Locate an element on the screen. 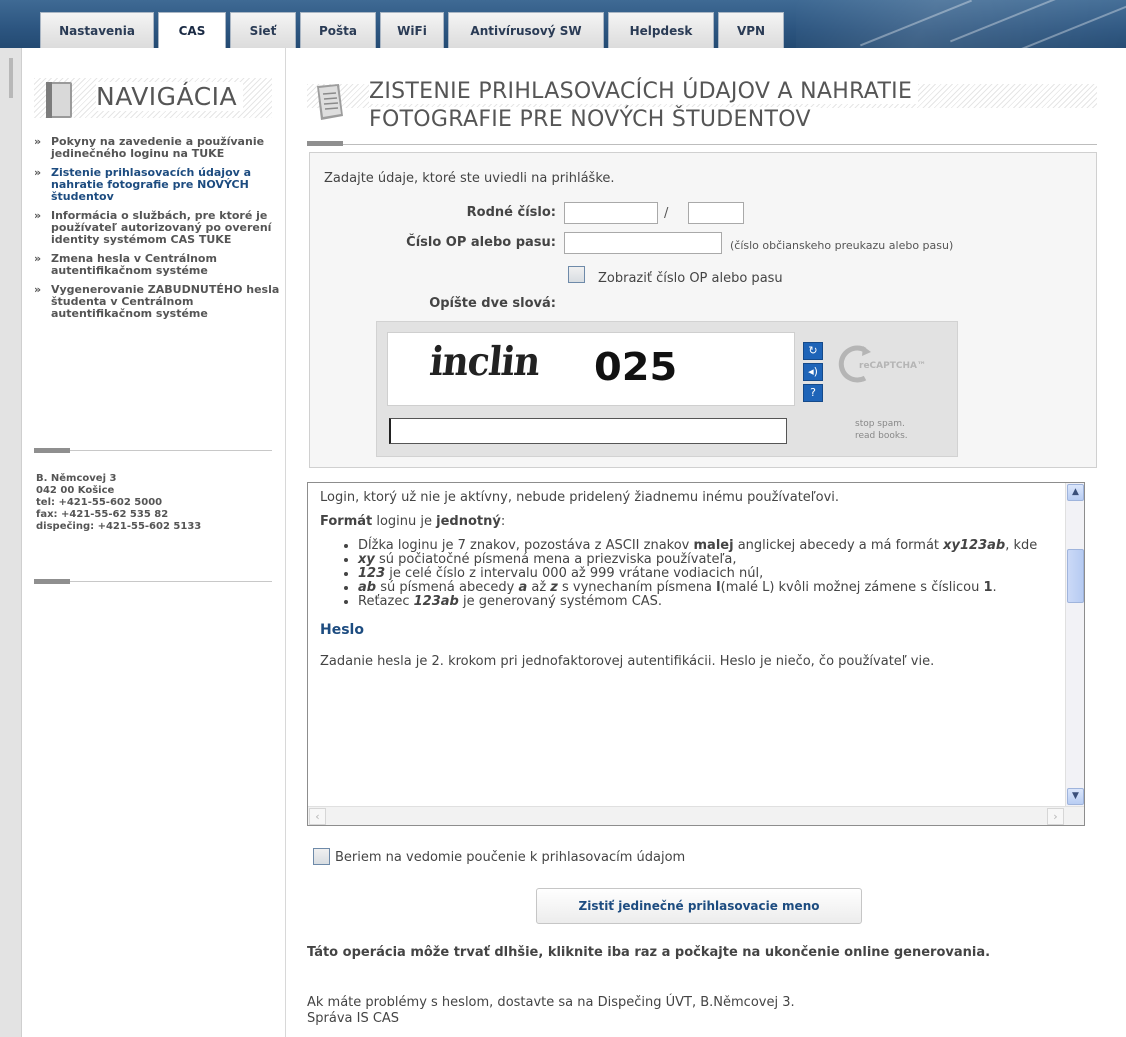 The image size is (1126, 1037). format-keyword: Formát is located at coordinates (346, 521).